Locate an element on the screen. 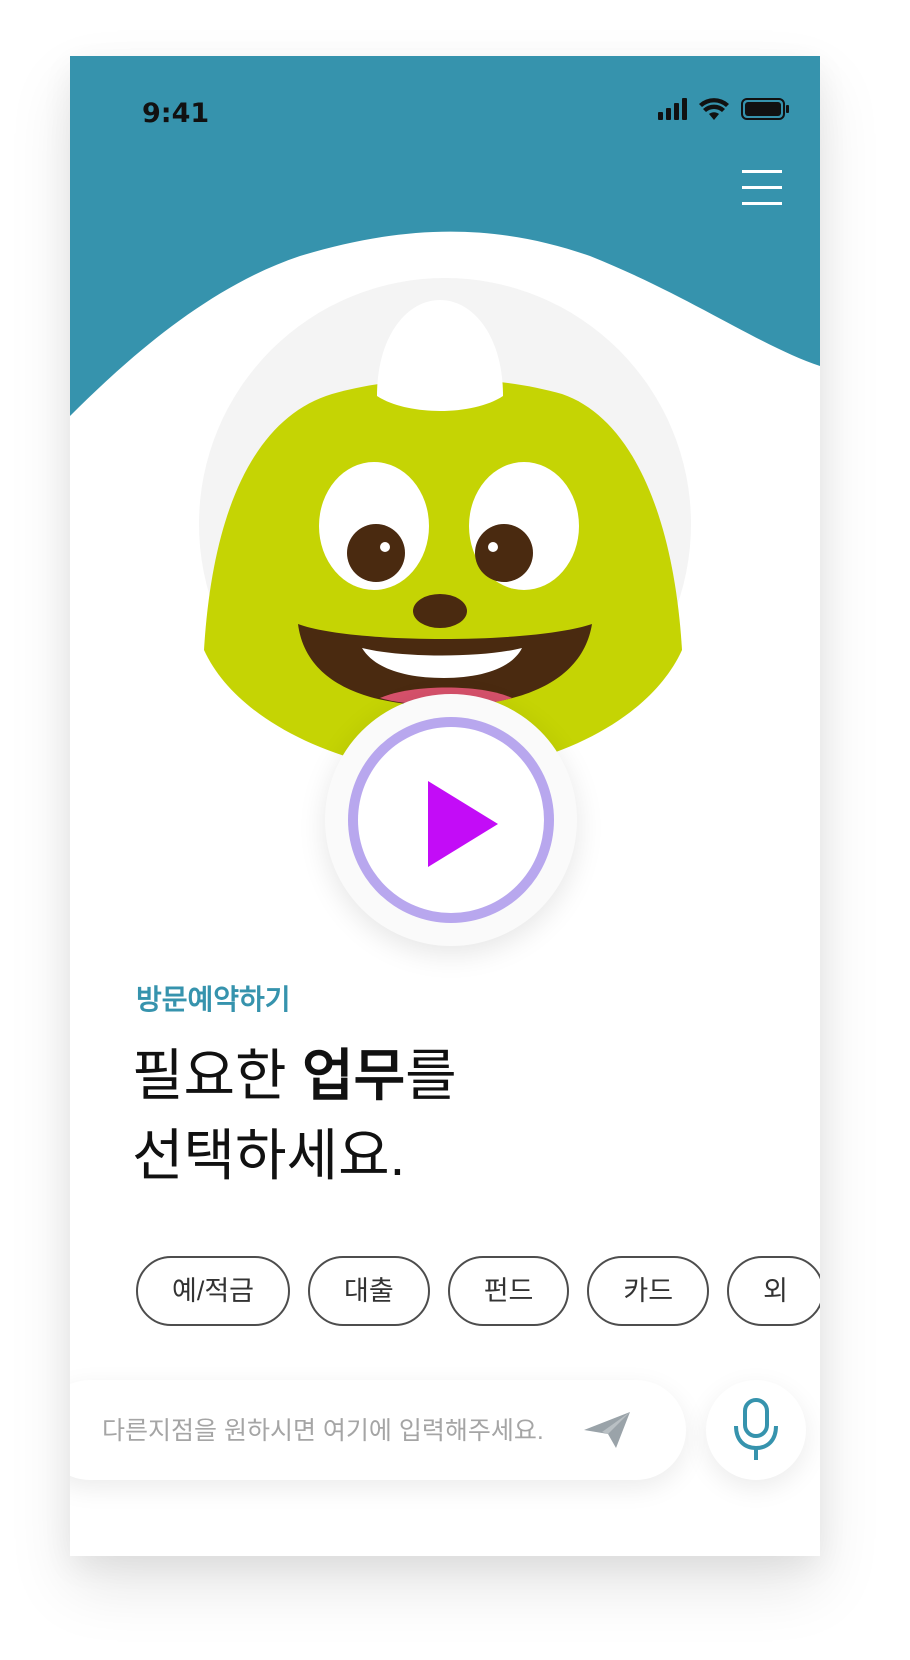  play-button-ring is located at coordinates (451, 820).